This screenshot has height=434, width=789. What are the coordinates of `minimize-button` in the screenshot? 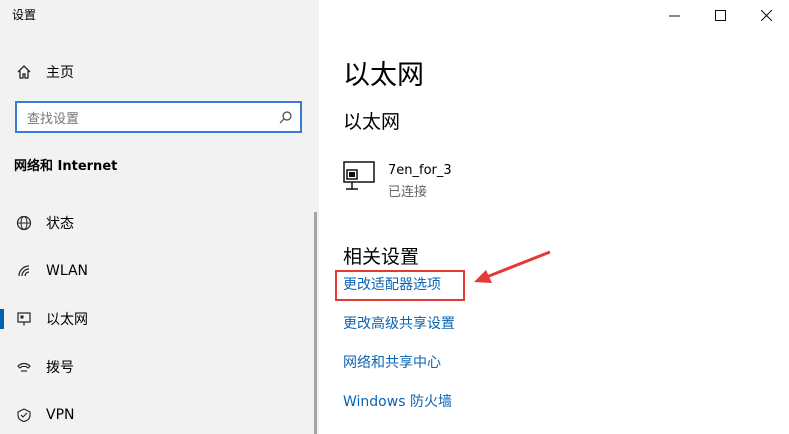 It's located at (674, 15).